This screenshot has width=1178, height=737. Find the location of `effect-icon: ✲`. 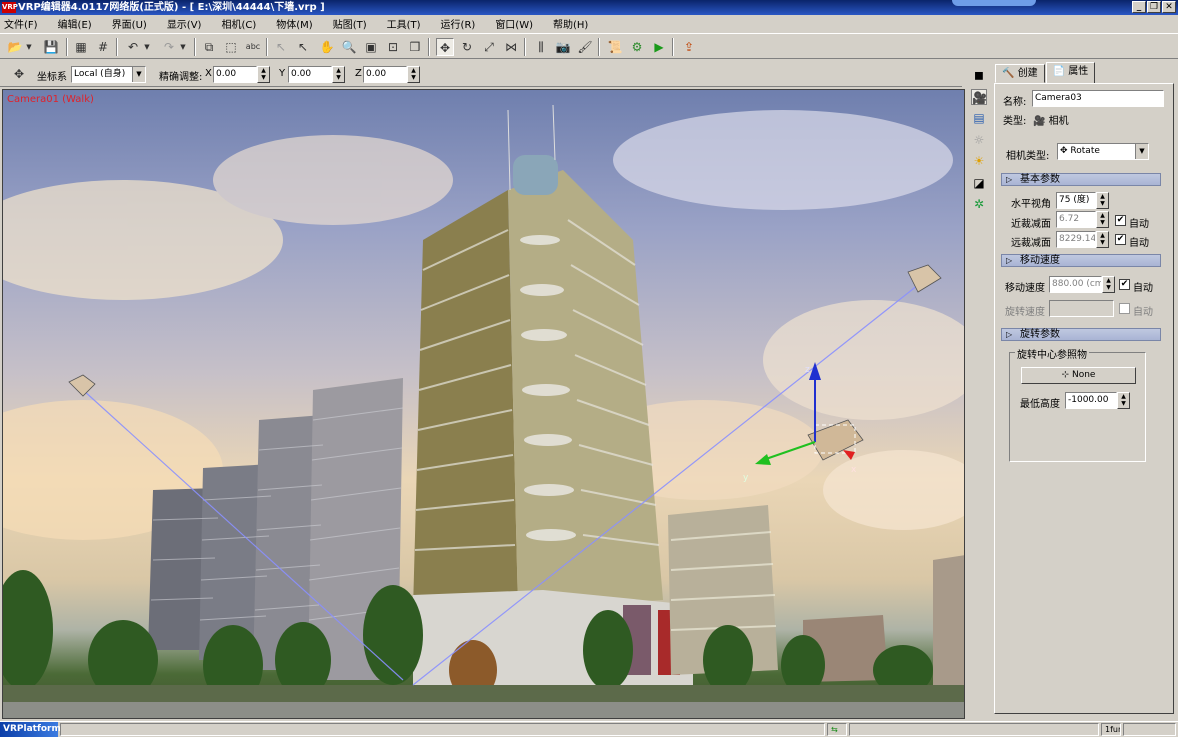

effect-icon: ✲ is located at coordinates (979, 204).